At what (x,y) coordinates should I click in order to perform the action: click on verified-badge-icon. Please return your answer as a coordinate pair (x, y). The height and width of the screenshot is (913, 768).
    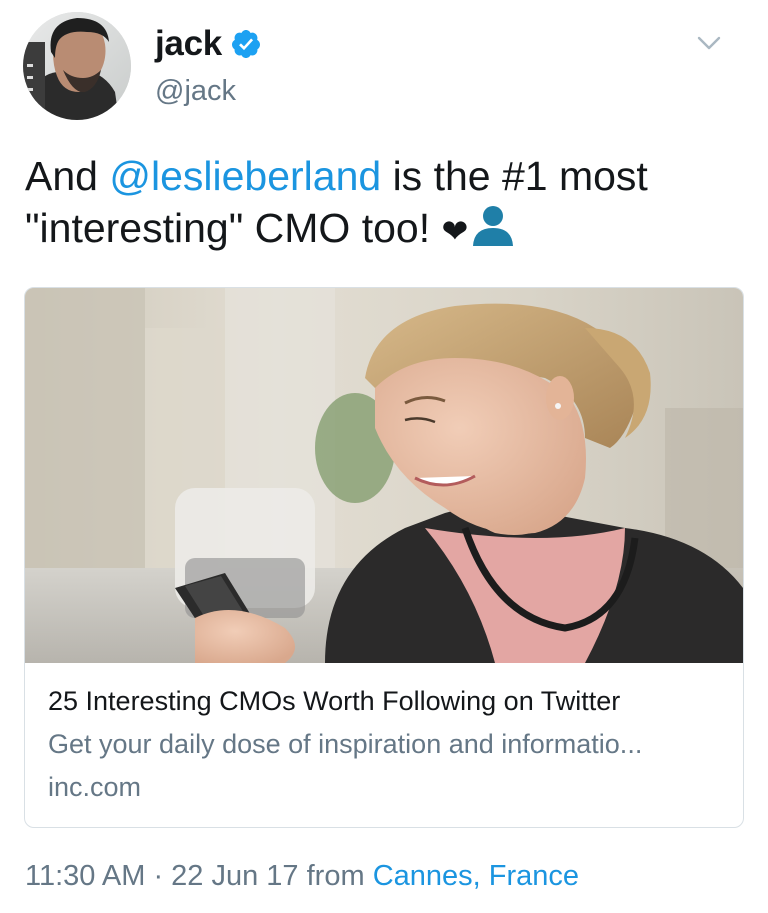
    Looking at the image, I should click on (246, 44).